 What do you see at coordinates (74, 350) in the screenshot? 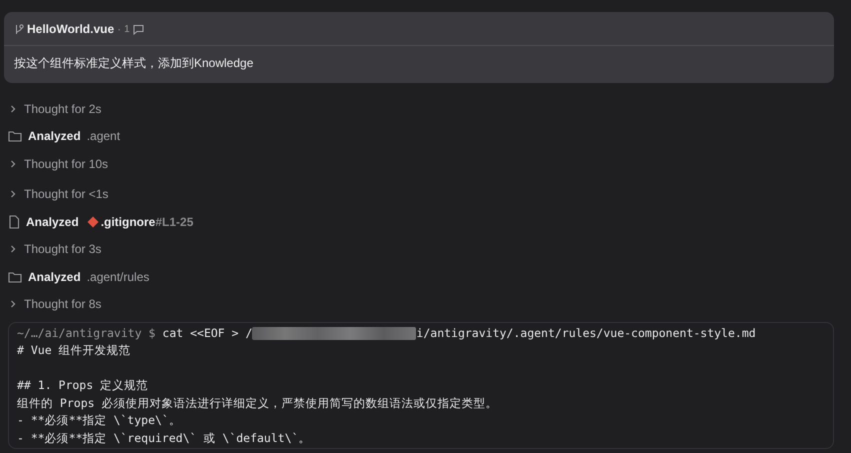
I see `terminal-line: # Vue 组件开发规范` at bounding box center [74, 350].